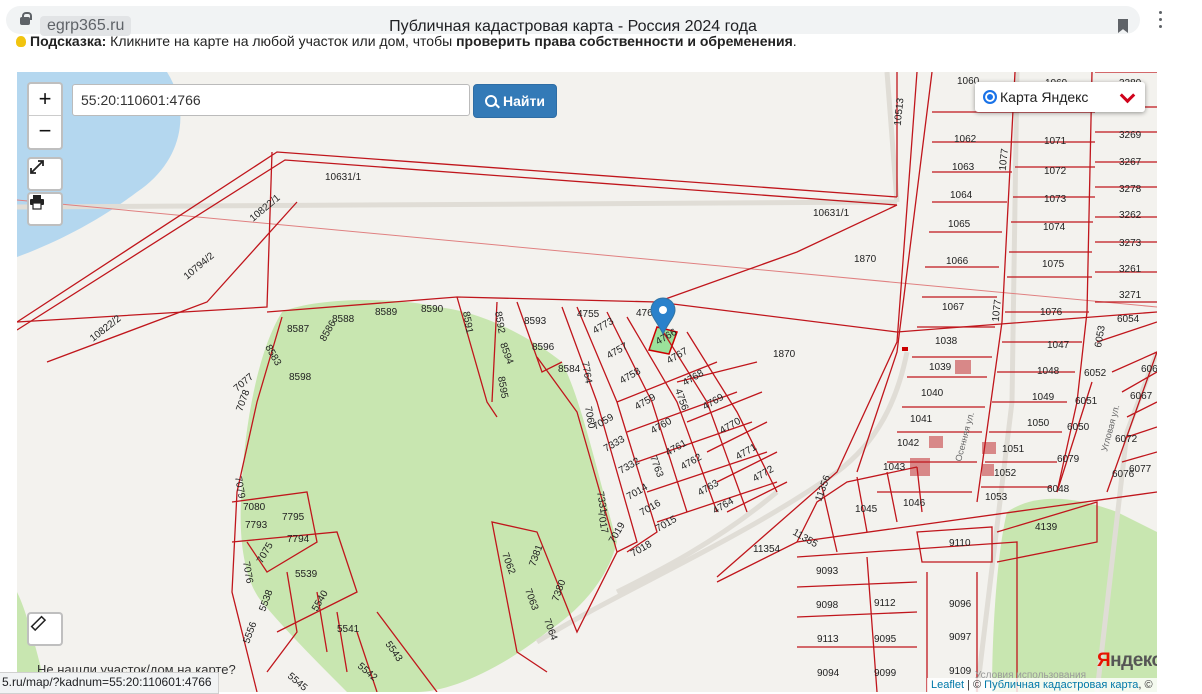 The image size is (1202, 694). What do you see at coordinates (1141, 396) in the screenshot?
I see `svg-text: 6067` at bounding box center [1141, 396].